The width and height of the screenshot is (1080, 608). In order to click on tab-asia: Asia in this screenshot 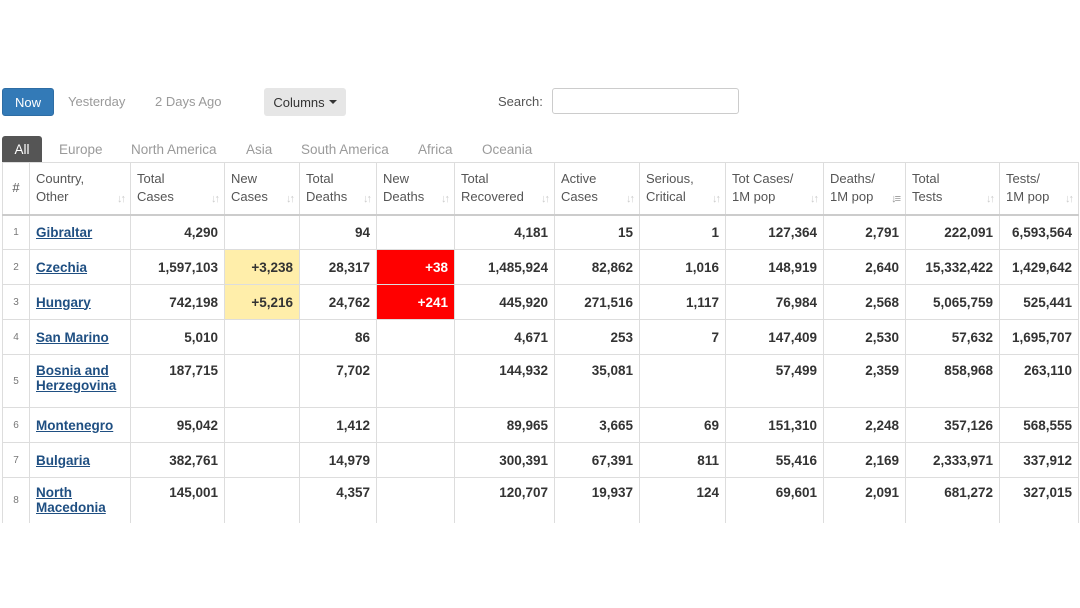, I will do `click(259, 149)`.